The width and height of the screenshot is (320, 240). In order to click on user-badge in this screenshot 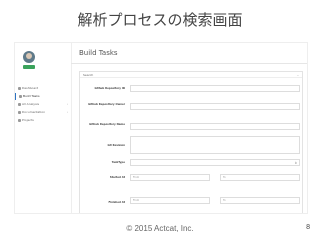, I will do `click(29, 67)`.